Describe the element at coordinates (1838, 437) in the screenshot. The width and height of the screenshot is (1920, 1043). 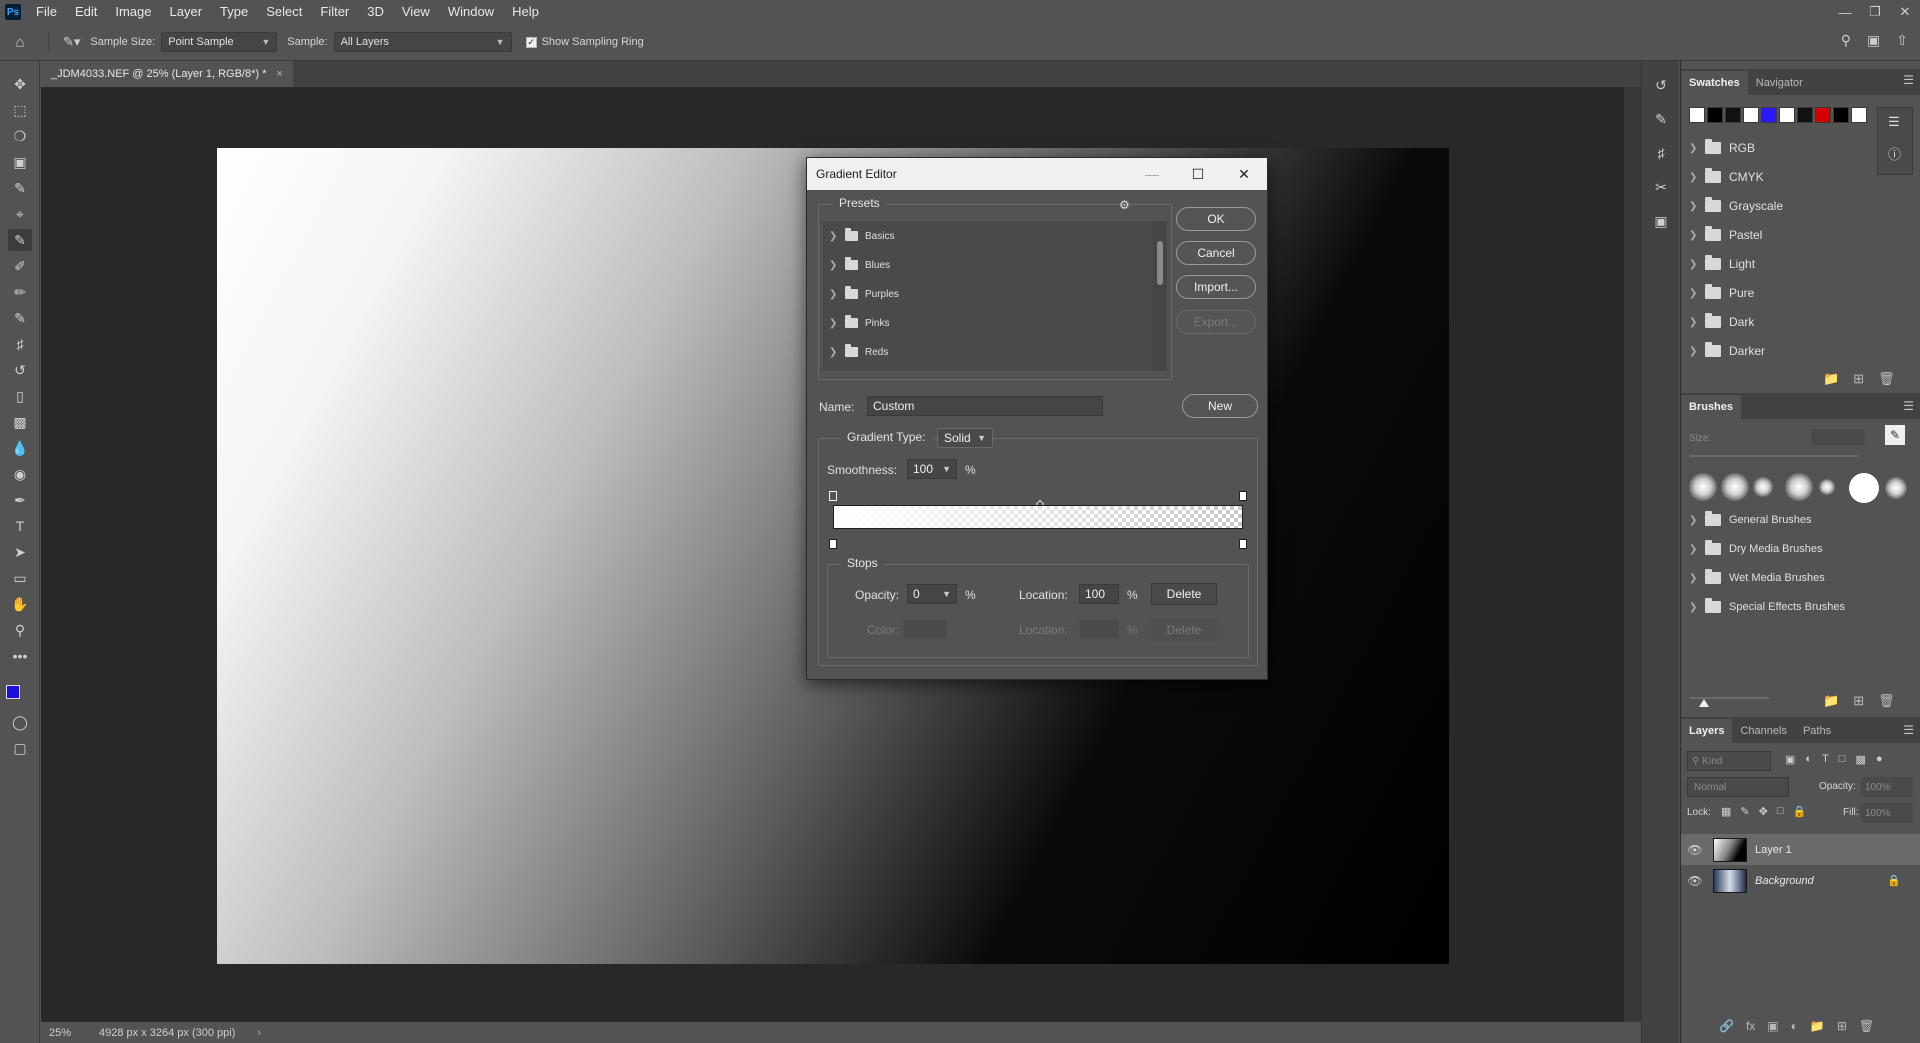
I see `brush-size-input` at that location.